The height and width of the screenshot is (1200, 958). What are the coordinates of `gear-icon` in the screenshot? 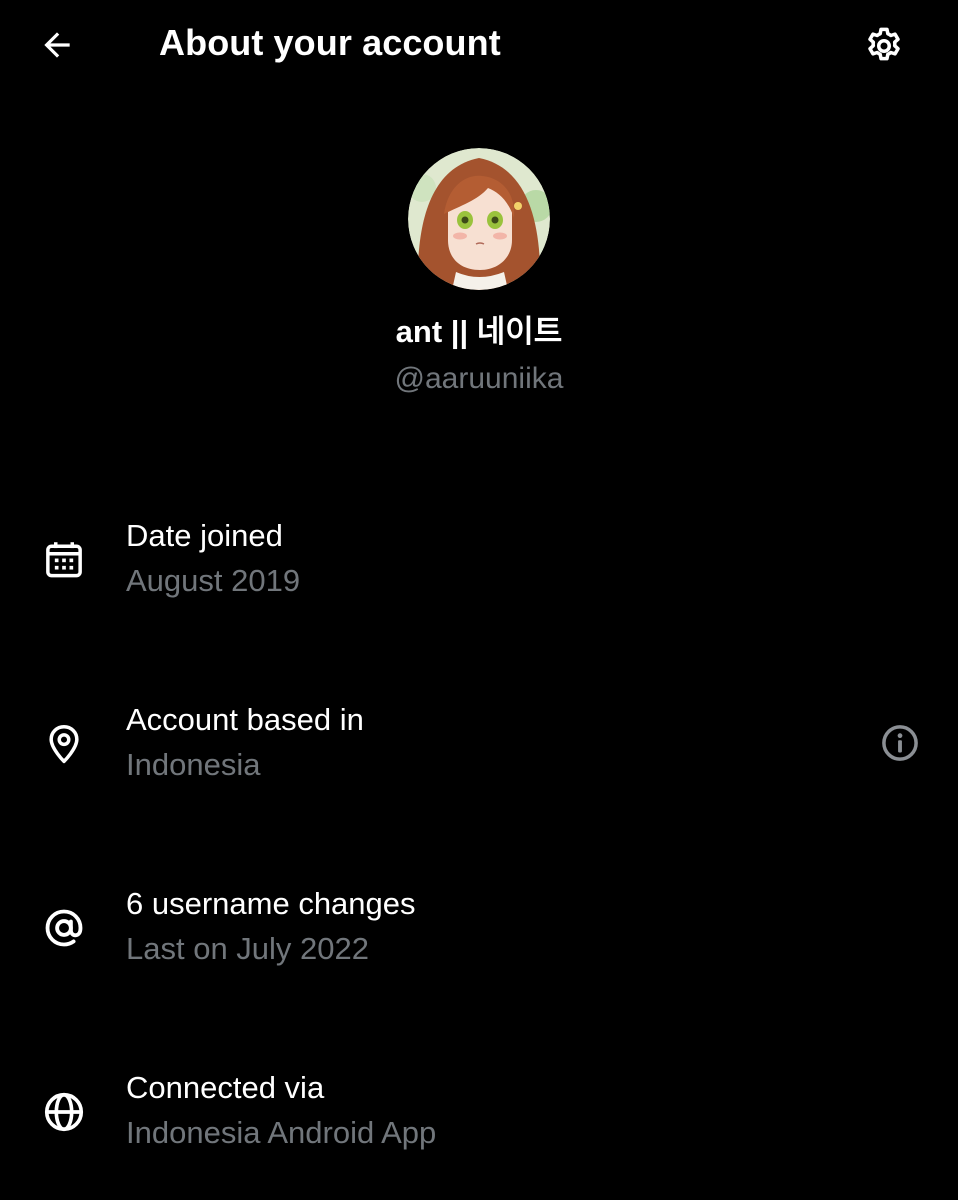 It's located at (884, 44).